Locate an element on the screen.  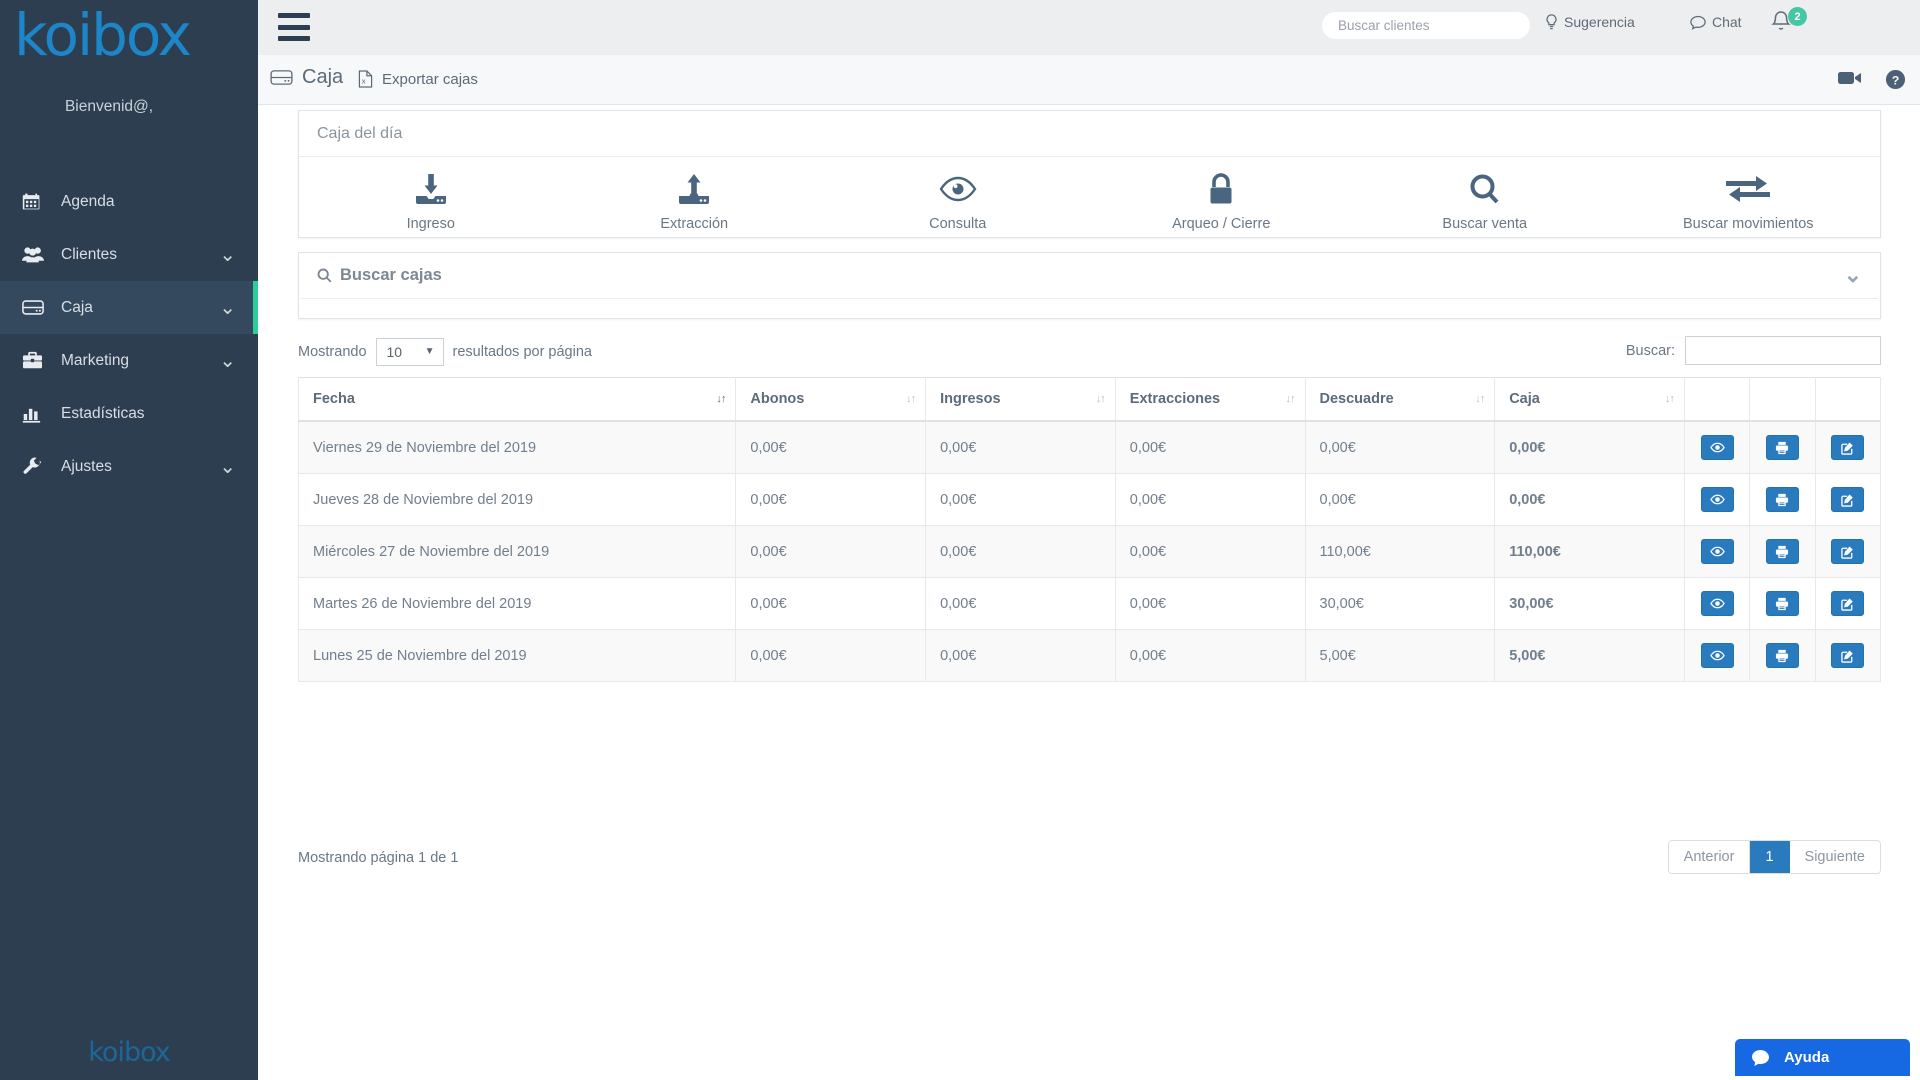
column-header-extracciones: Extracciones ↓↑ is located at coordinates (1210, 399).